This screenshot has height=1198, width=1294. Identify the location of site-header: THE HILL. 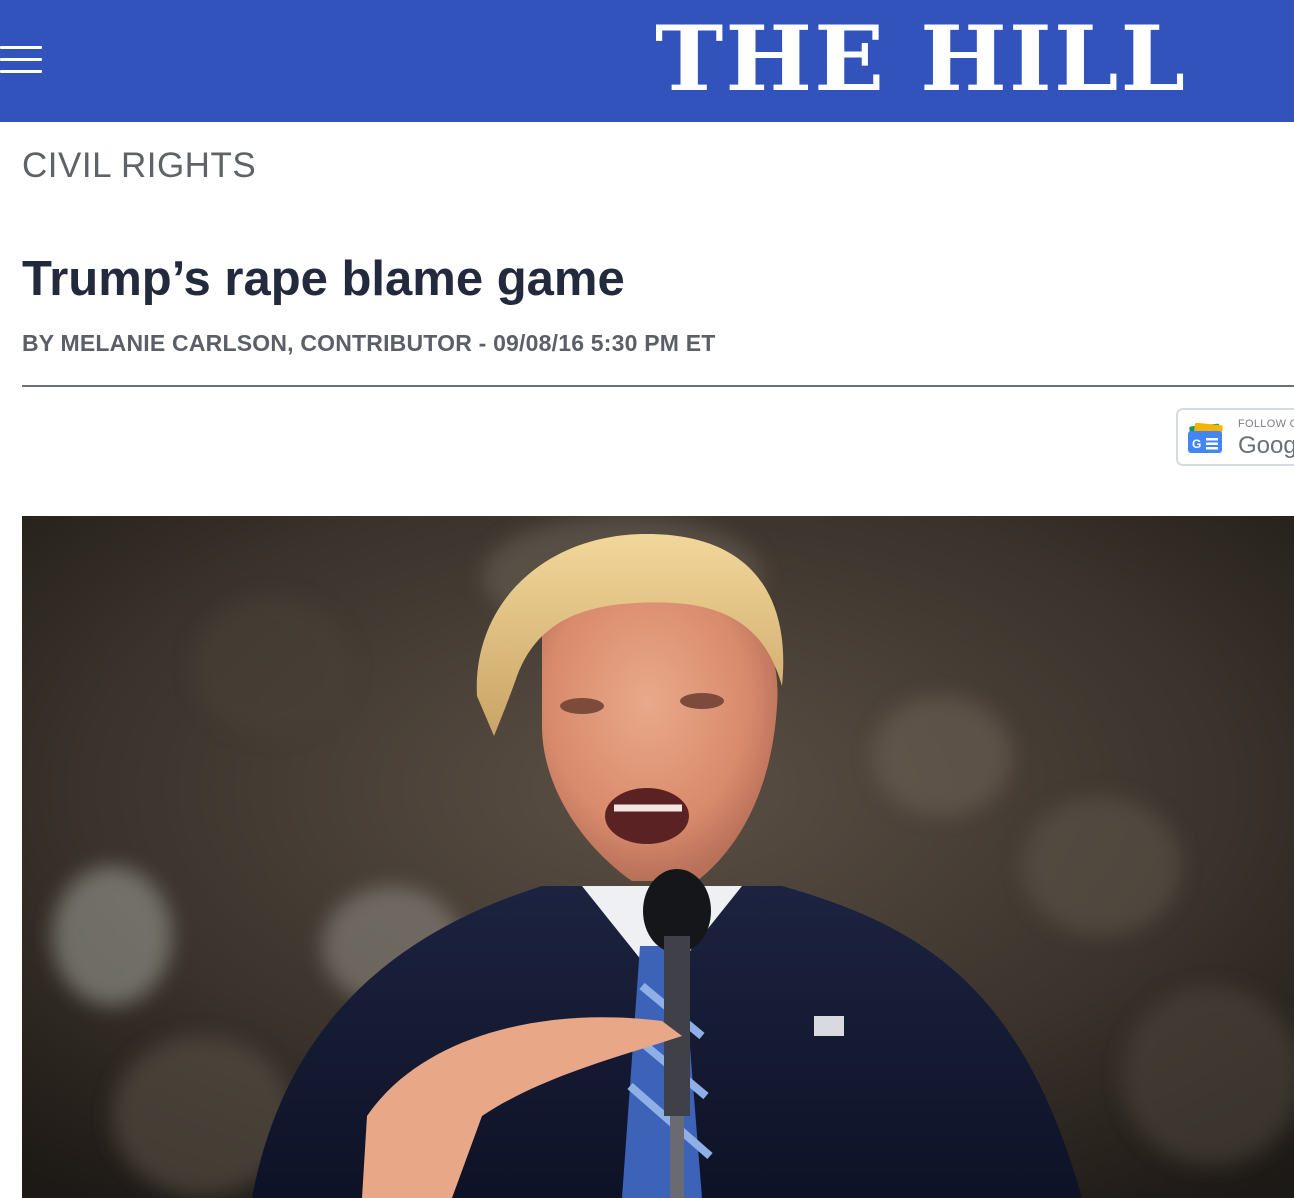
(647, 61).